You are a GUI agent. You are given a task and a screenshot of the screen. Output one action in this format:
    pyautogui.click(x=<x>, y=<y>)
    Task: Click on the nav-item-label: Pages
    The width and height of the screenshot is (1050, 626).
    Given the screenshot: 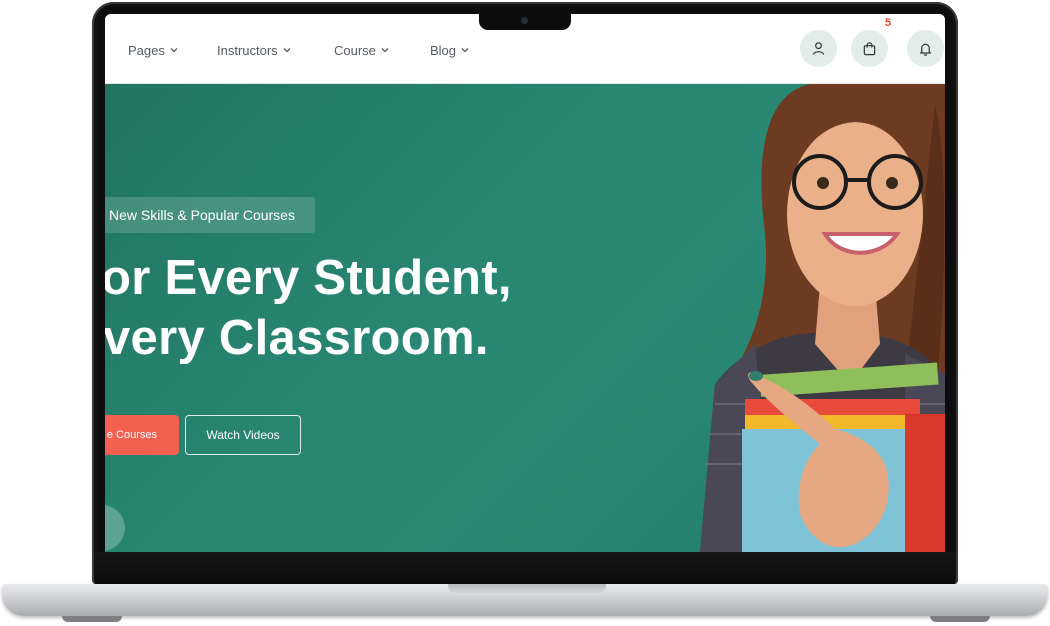 What is the action you would take?
    pyautogui.click(x=146, y=50)
    